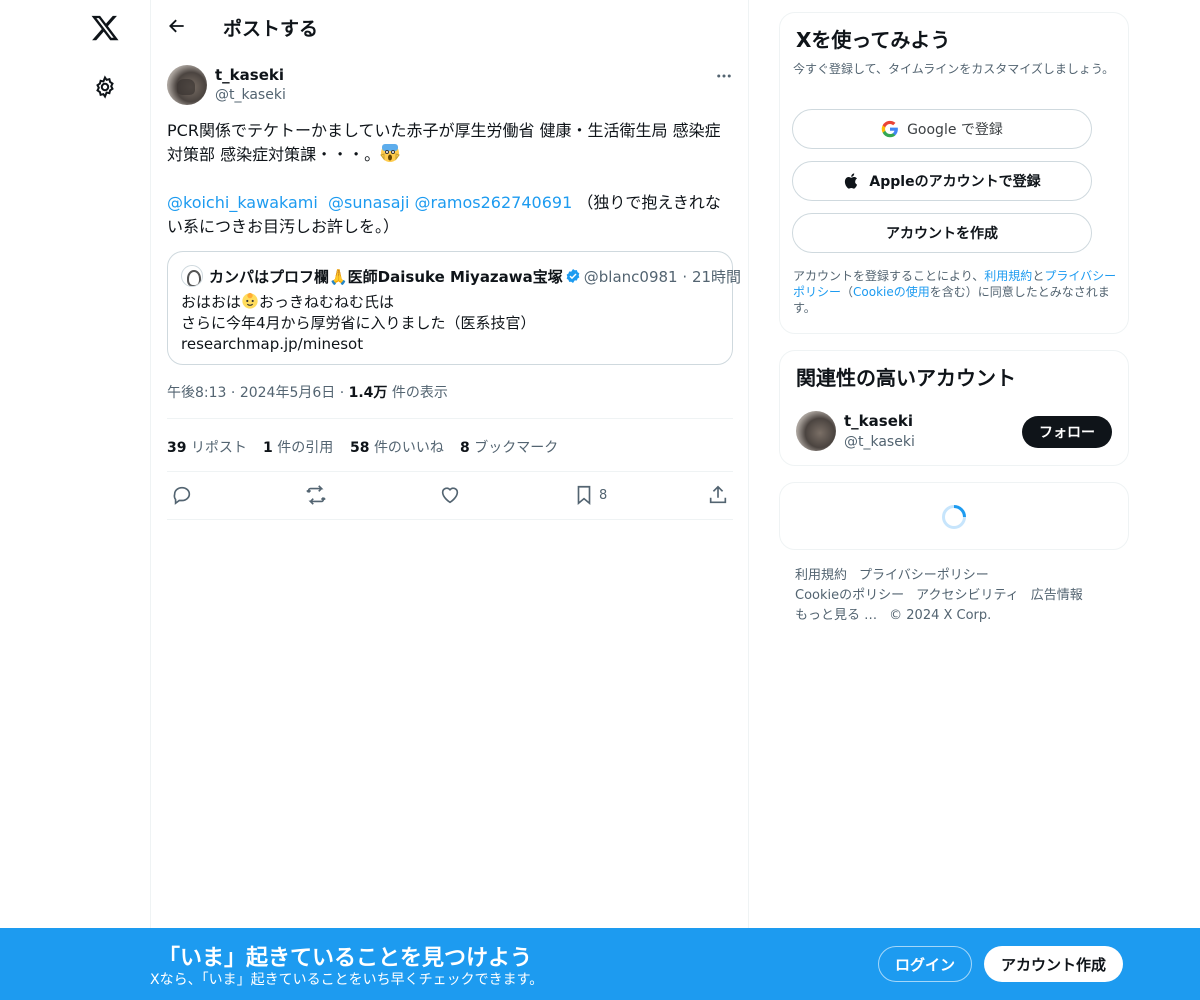 The height and width of the screenshot is (1000, 1200). I want to click on bookmarks-label: ブックマーク, so click(516, 448).